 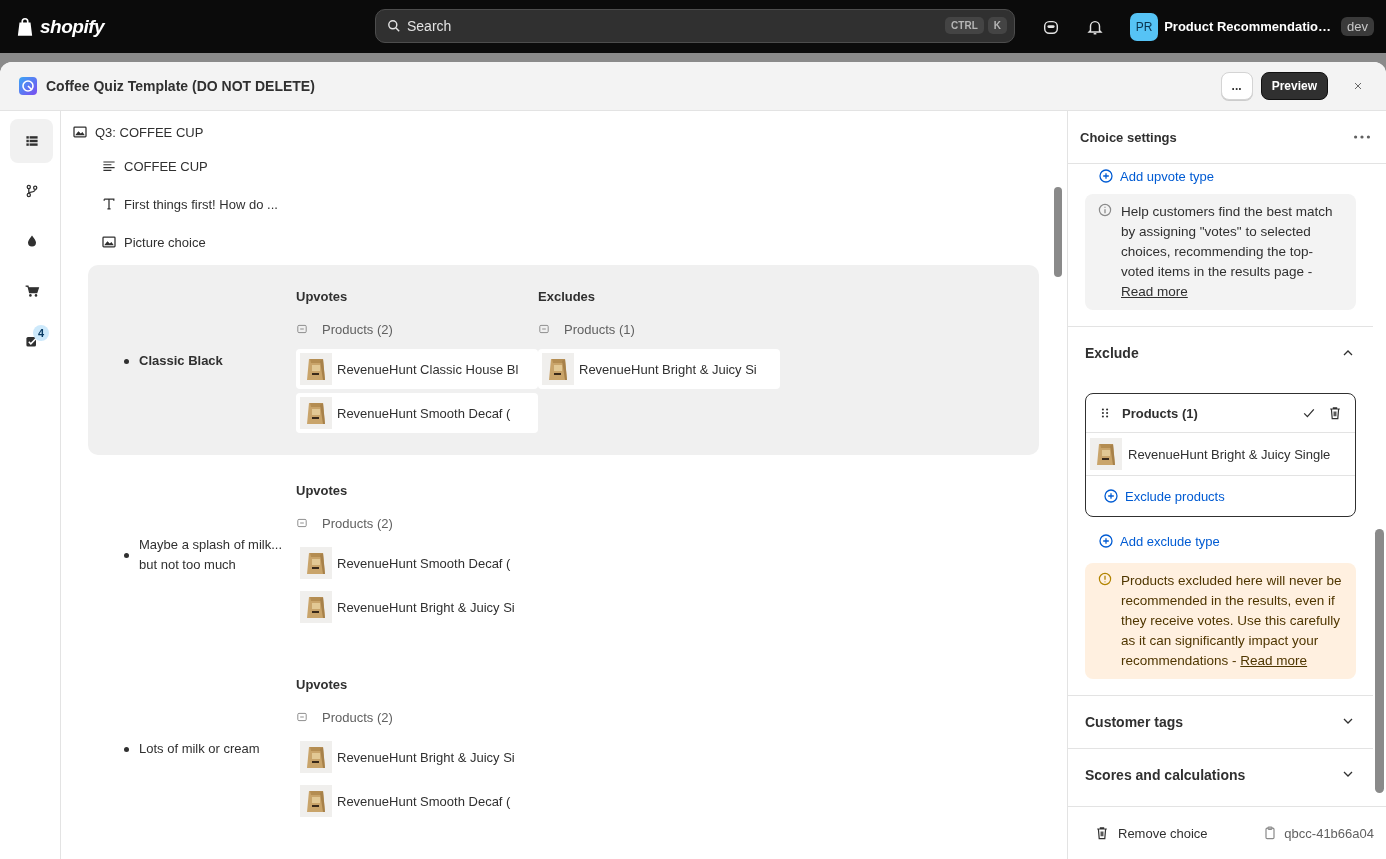 What do you see at coordinates (1357, 26) in the screenshot?
I see `store-badge: dev` at bounding box center [1357, 26].